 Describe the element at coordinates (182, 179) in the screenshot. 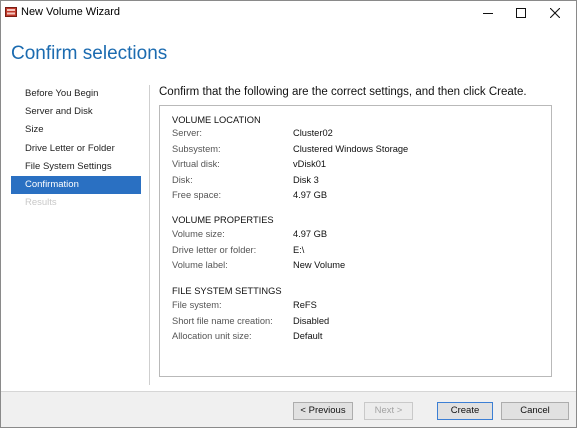

I see `row-key: Disk:` at that location.